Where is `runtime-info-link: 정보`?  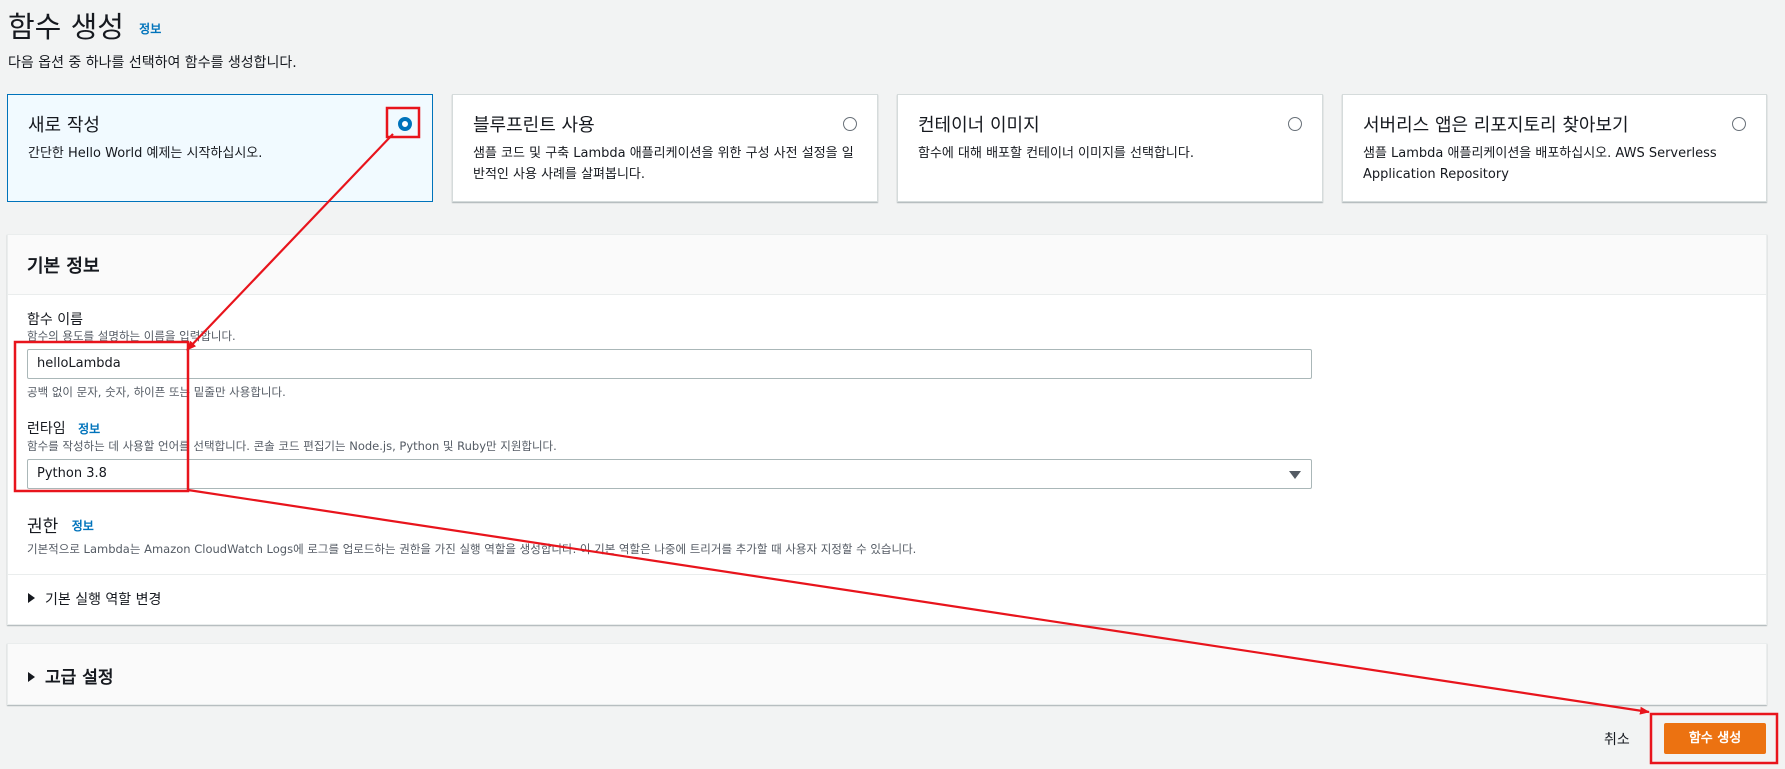 runtime-info-link: 정보 is located at coordinates (89, 429).